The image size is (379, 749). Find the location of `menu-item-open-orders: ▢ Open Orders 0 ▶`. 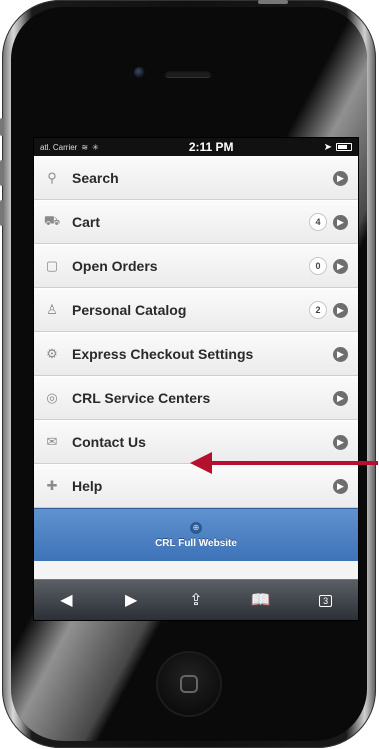

menu-item-open-orders: ▢ Open Orders 0 ▶ is located at coordinates (196, 266).